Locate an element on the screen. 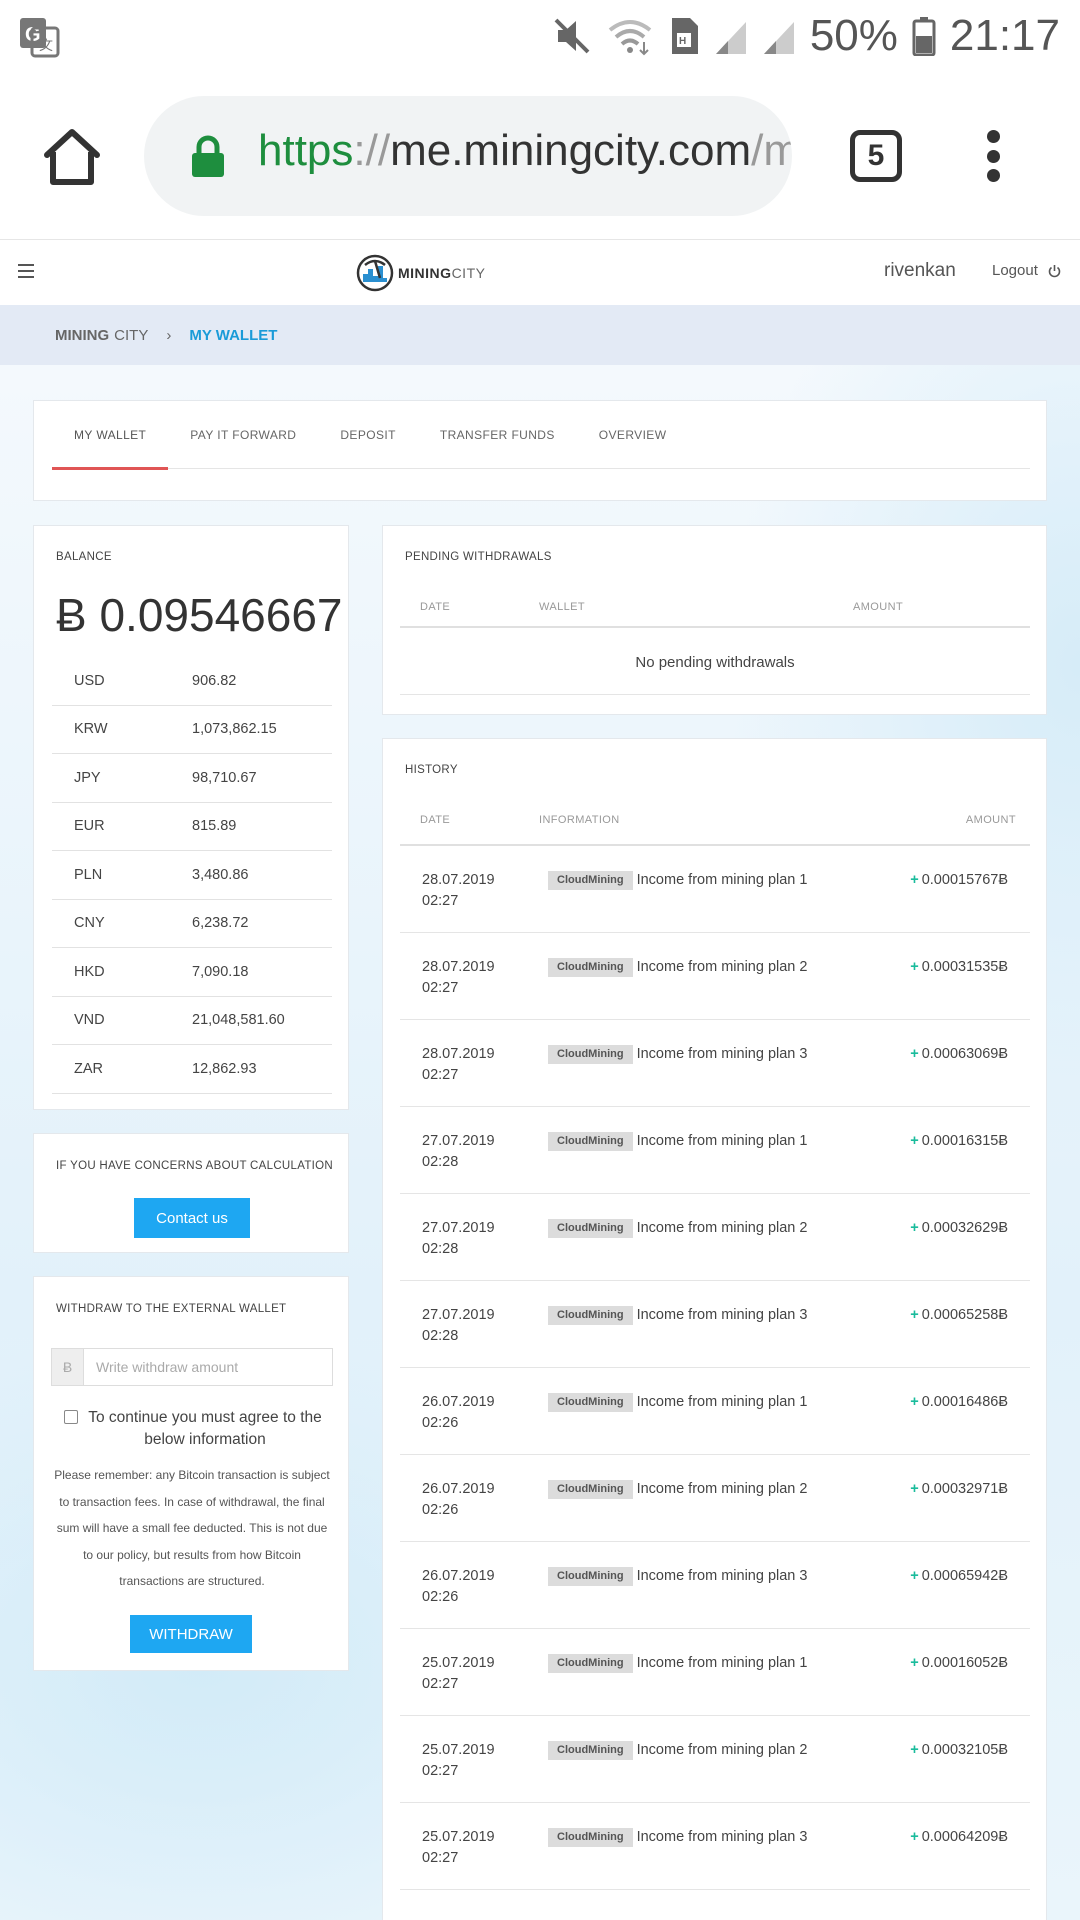 Image resolution: width=1080 pixels, height=1920 pixels. pending-title: PENDING WITHDRAWALS is located at coordinates (478, 557).